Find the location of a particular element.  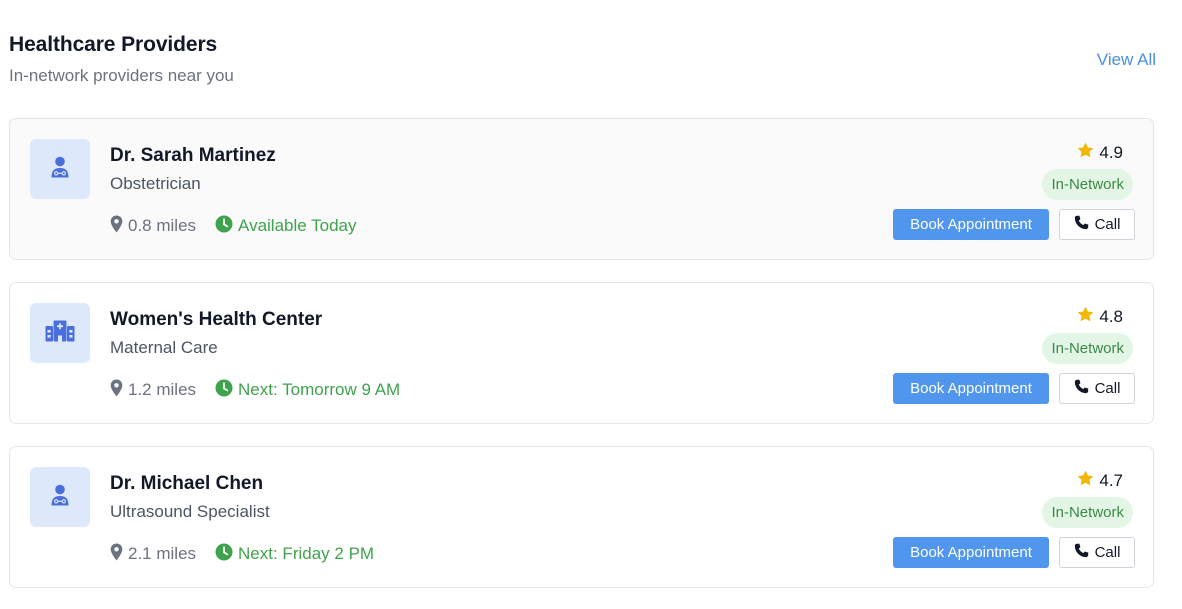

provider-meta: 2.1 miles Next: Friday 2 PM is located at coordinates (242, 554).